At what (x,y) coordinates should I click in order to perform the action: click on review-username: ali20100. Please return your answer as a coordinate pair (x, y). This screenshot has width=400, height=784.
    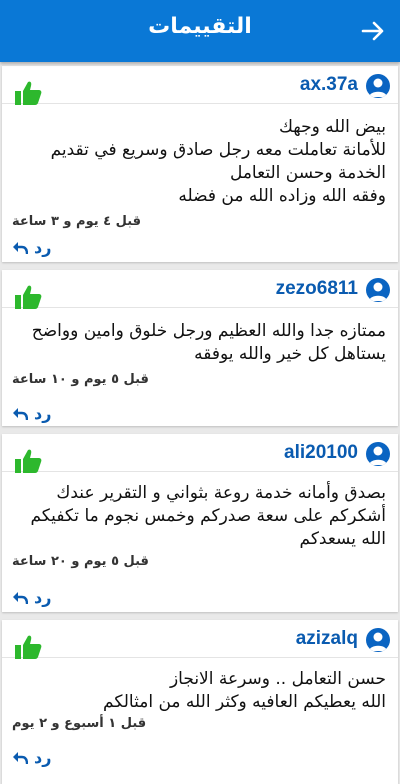
    Looking at the image, I should click on (321, 453).